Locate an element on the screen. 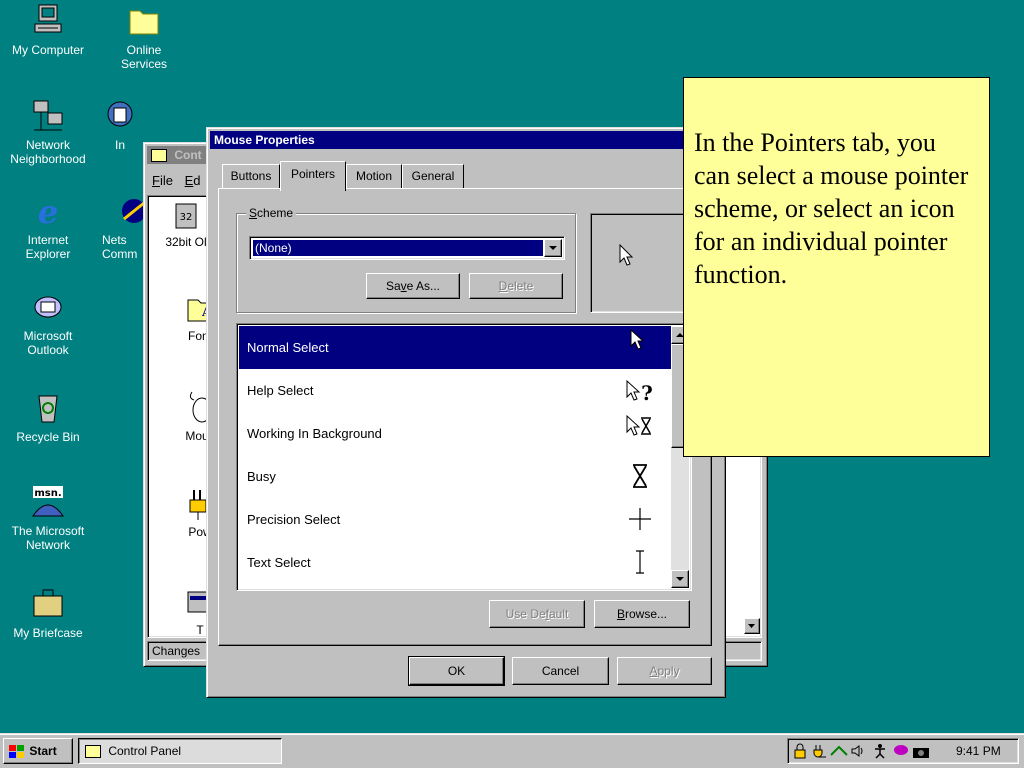  control-panel-task-icon is located at coordinates (93, 752).